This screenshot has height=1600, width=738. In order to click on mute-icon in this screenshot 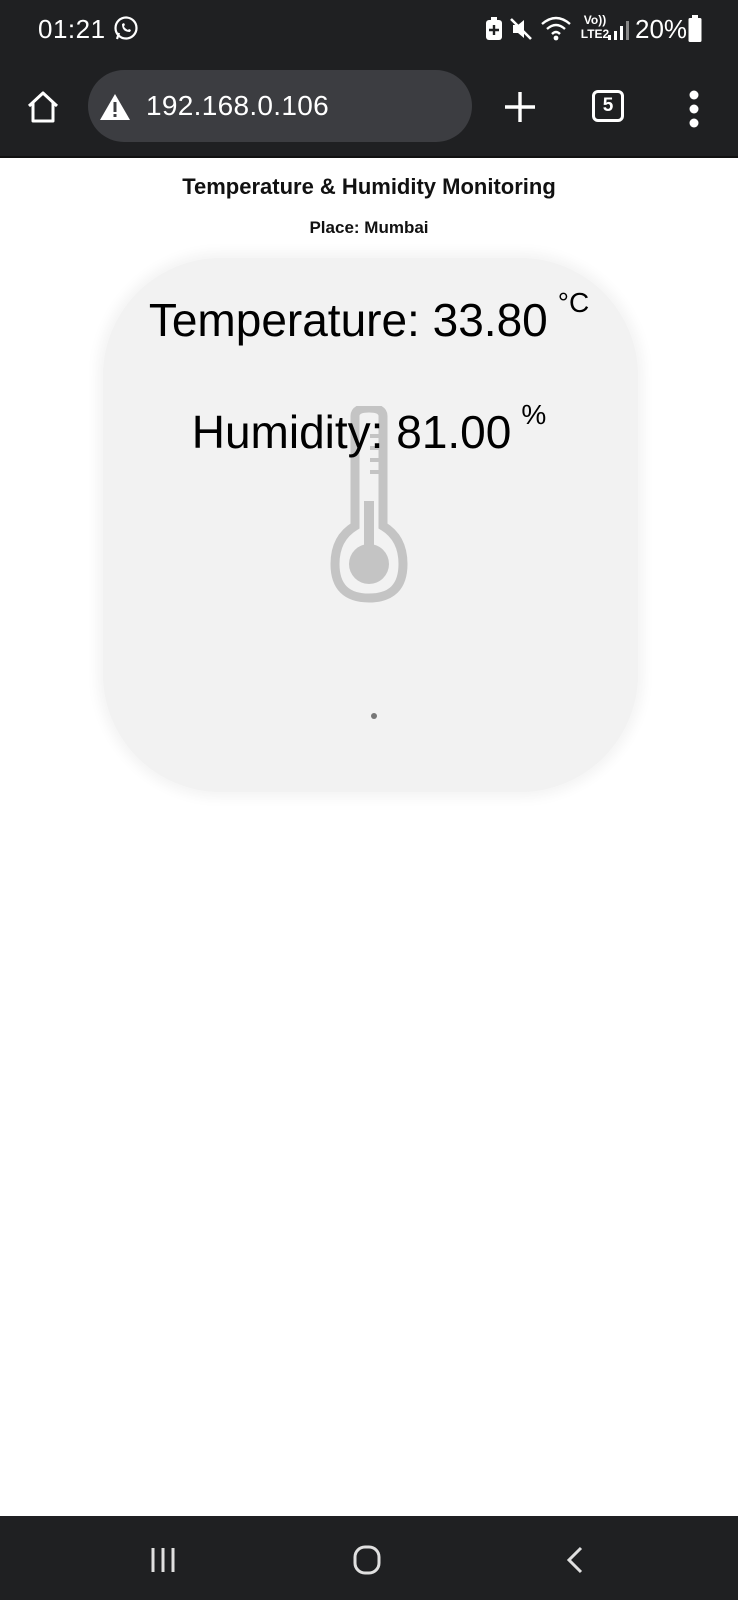, I will do `click(521, 29)`.